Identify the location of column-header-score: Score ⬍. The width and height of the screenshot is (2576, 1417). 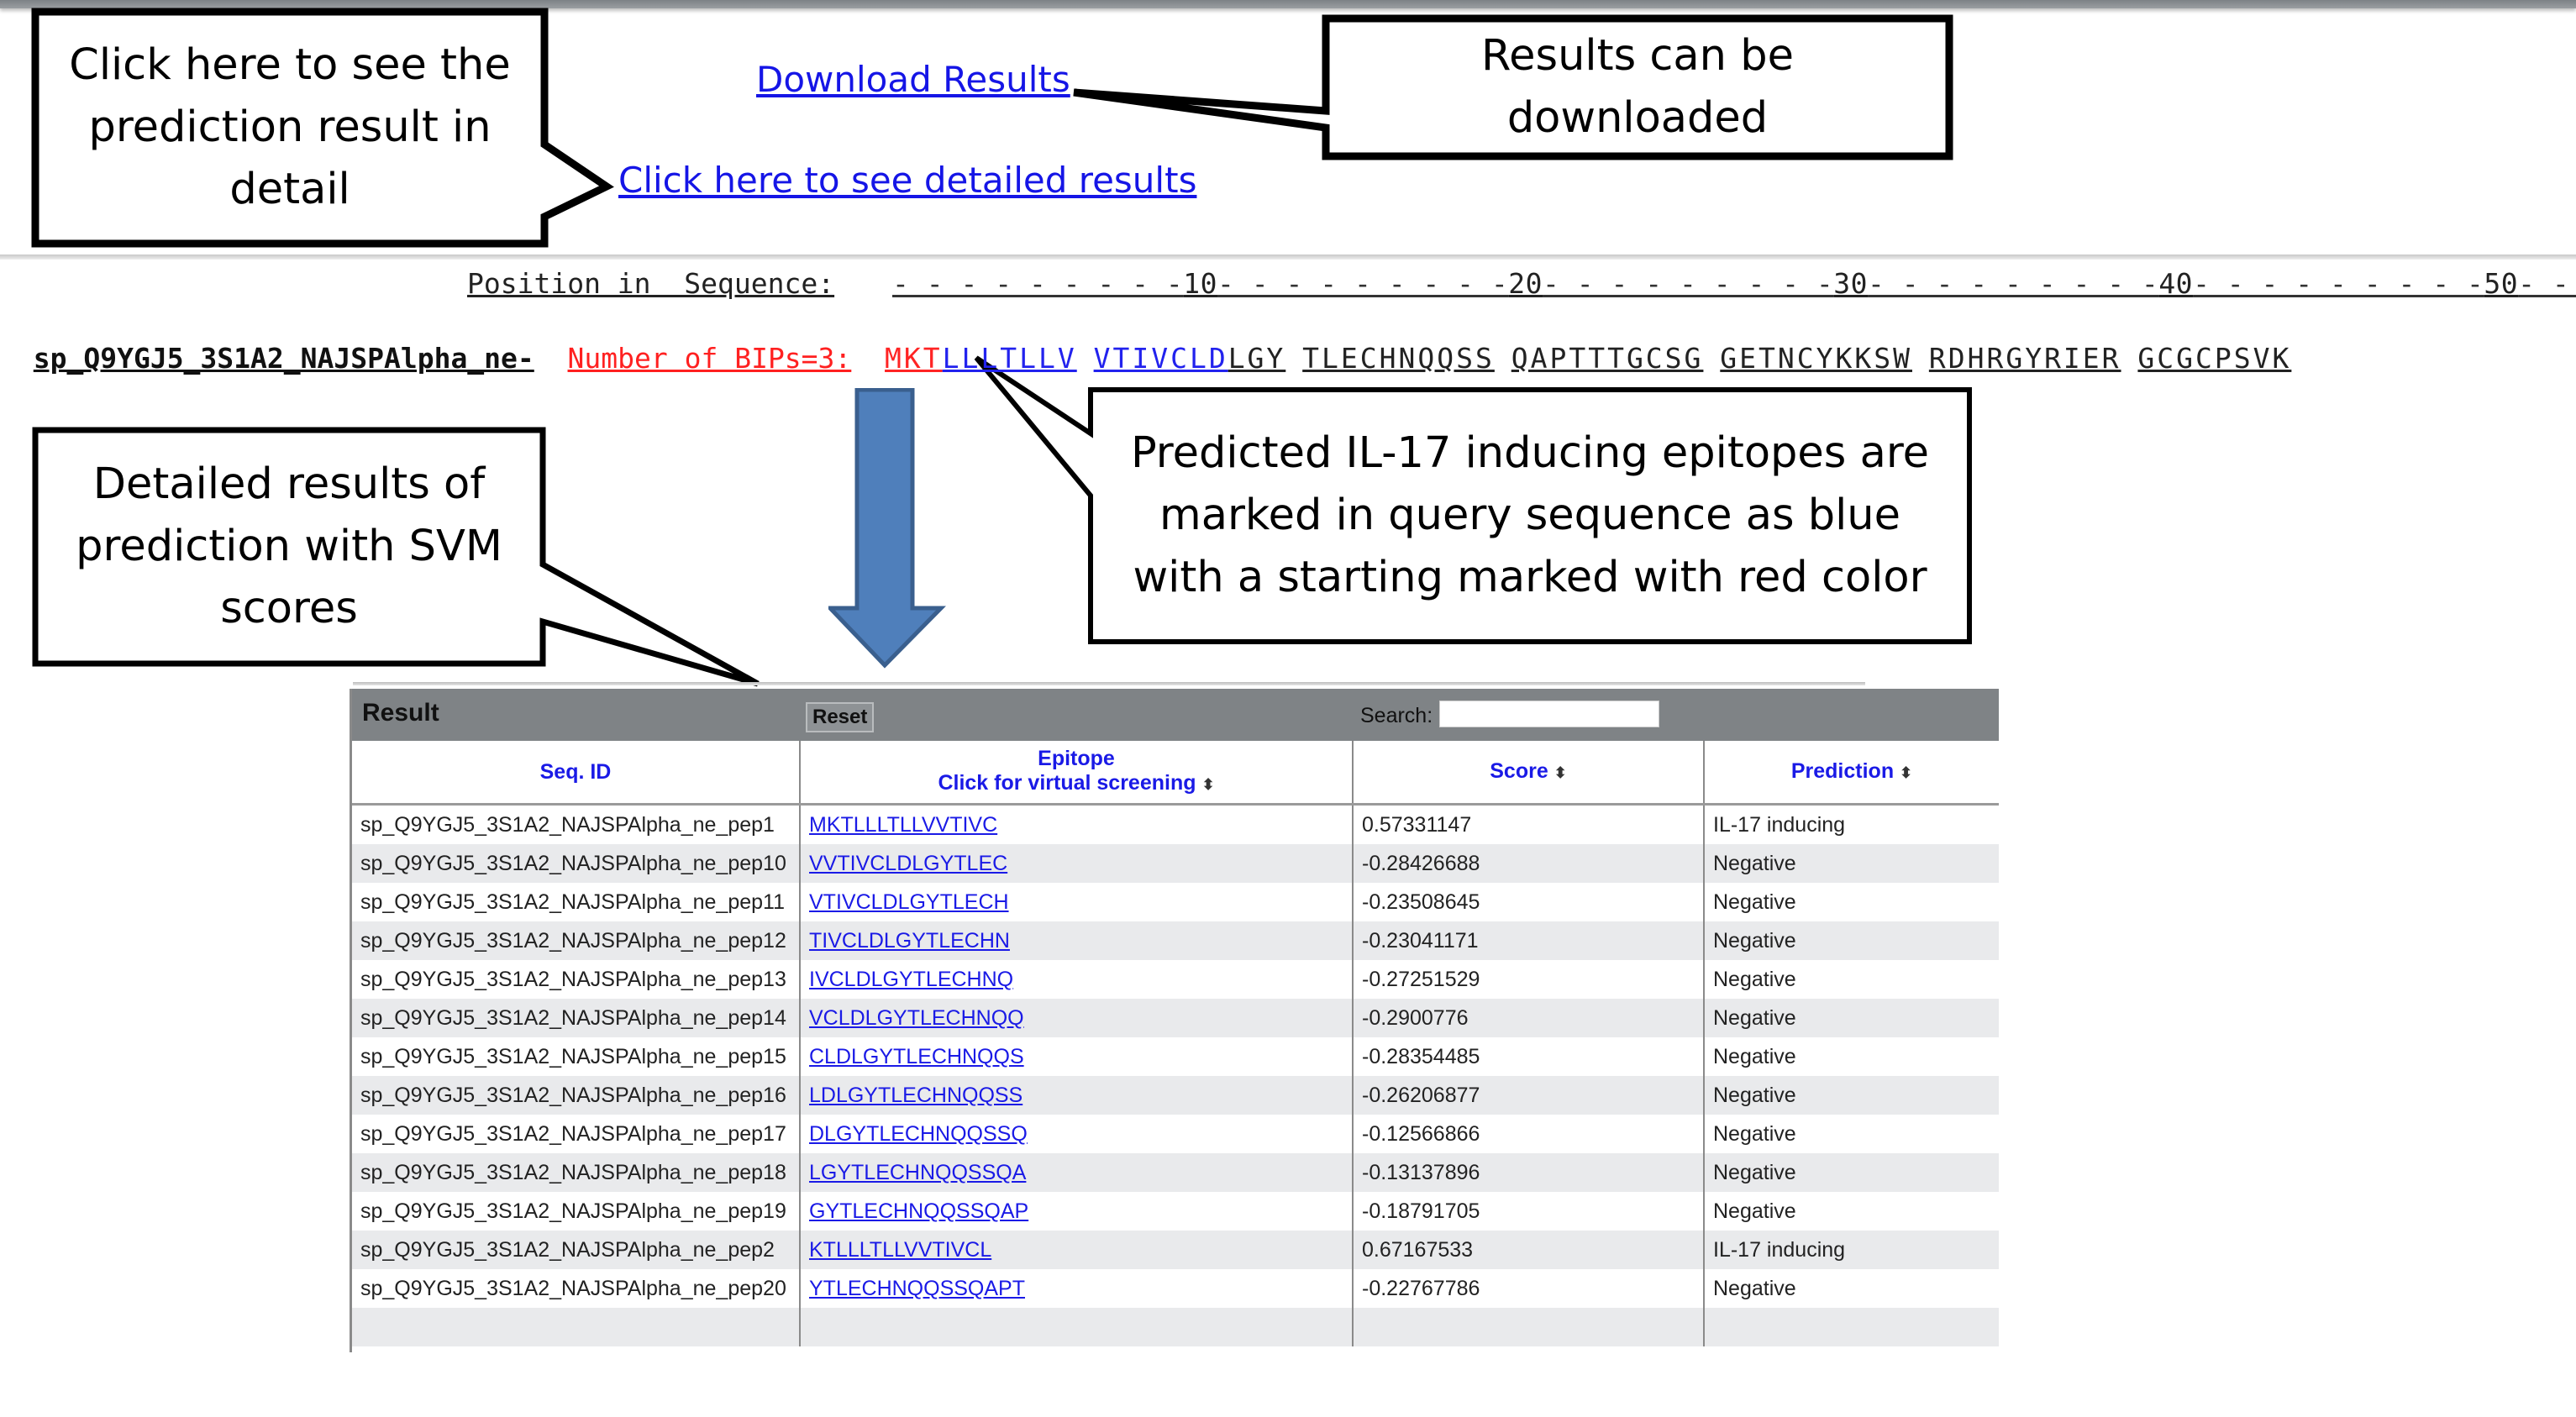
(1529, 773).